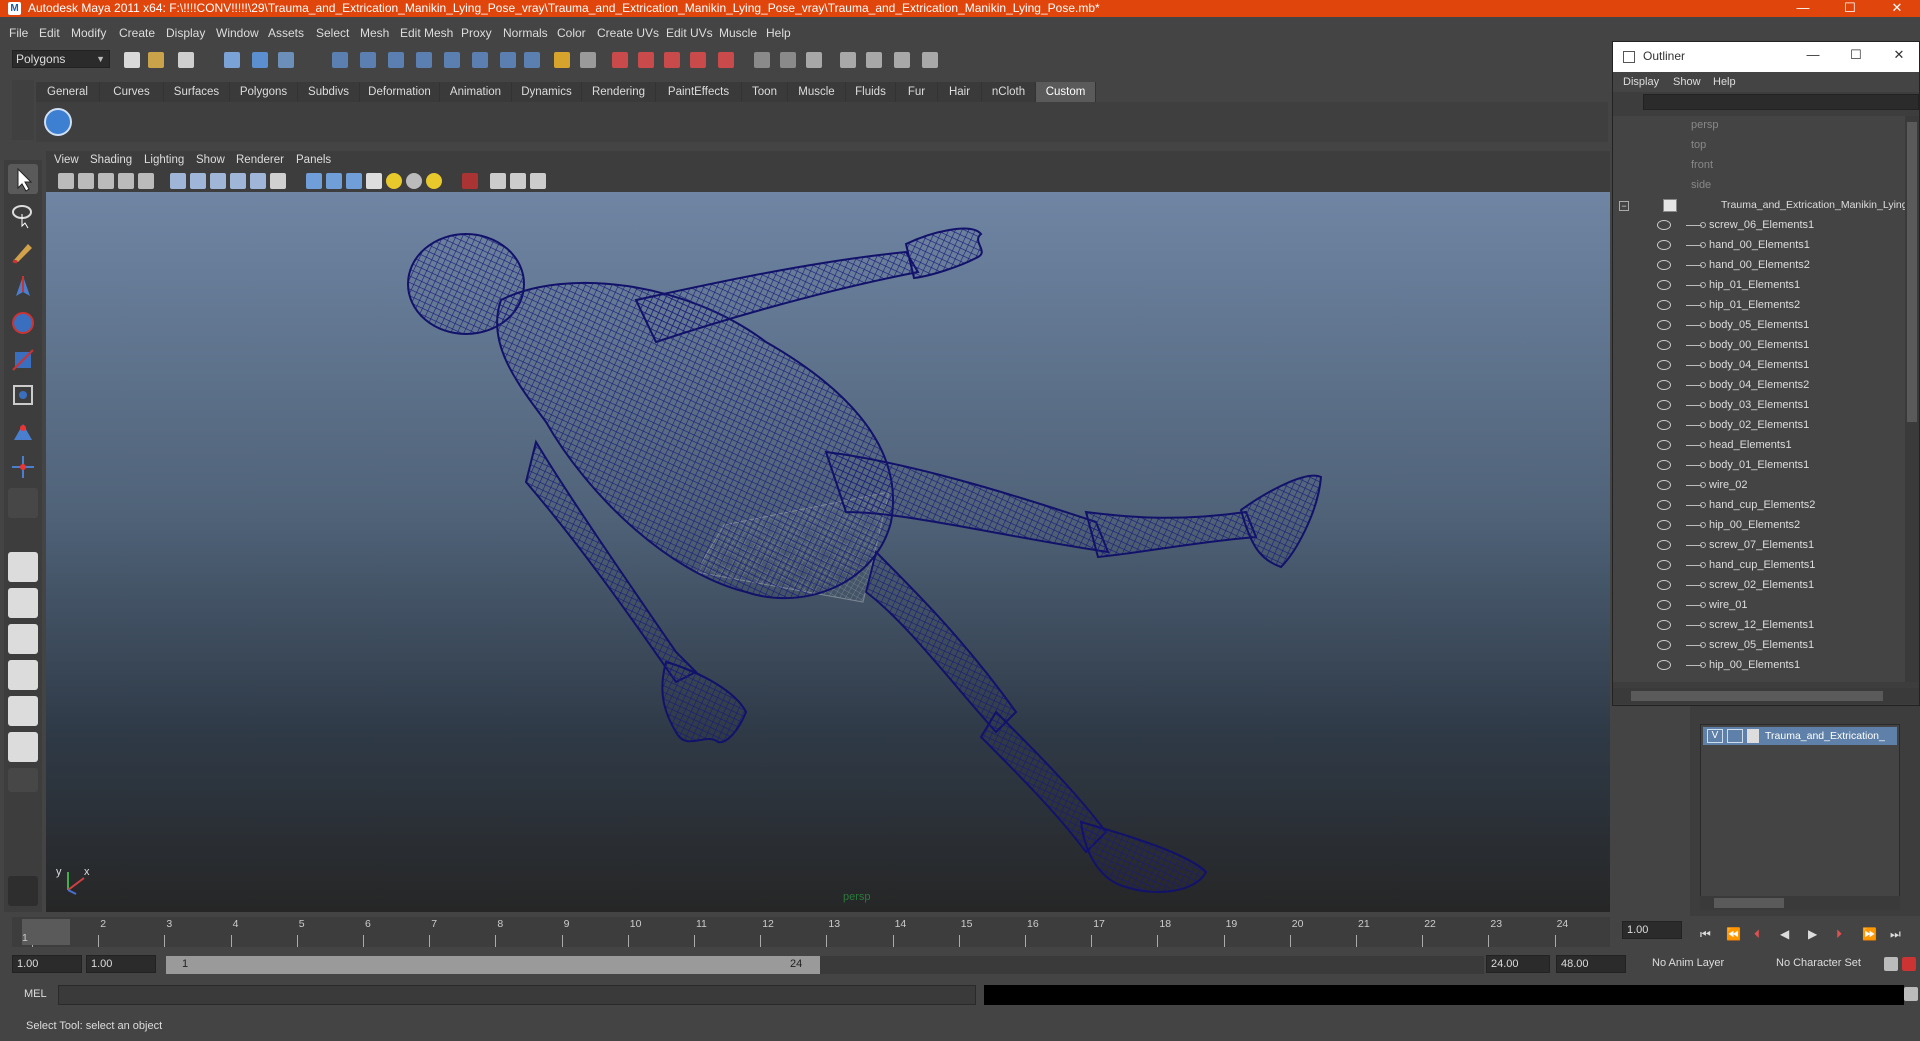  I want to click on outliner-minimize-button: —, so click(1813, 54).